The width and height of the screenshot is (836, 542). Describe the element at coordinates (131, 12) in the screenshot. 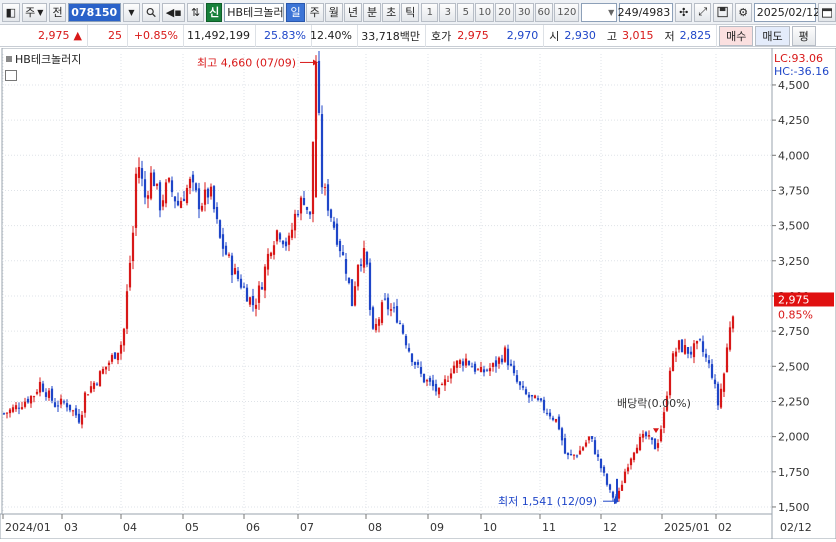

I see `code-dropdown-icon: ▼` at that location.